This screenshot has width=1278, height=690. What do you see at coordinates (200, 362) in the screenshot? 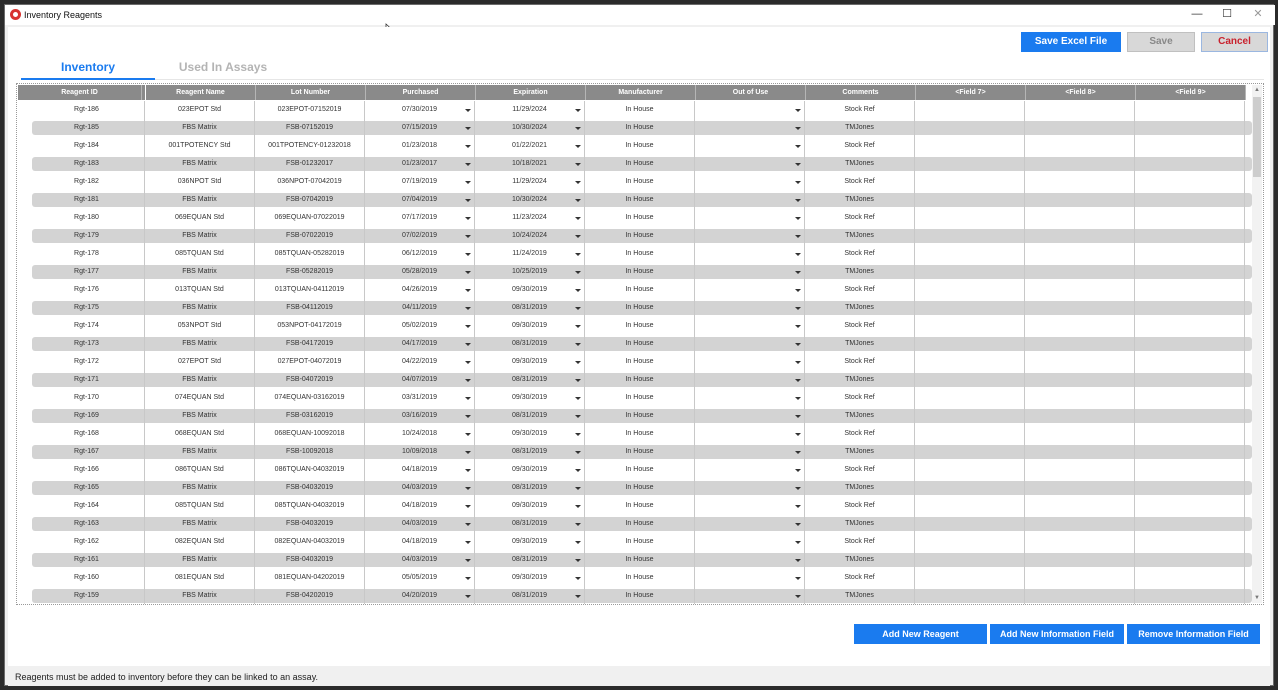
I see `cell-name: 027EPOT Std` at bounding box center [200, 362].